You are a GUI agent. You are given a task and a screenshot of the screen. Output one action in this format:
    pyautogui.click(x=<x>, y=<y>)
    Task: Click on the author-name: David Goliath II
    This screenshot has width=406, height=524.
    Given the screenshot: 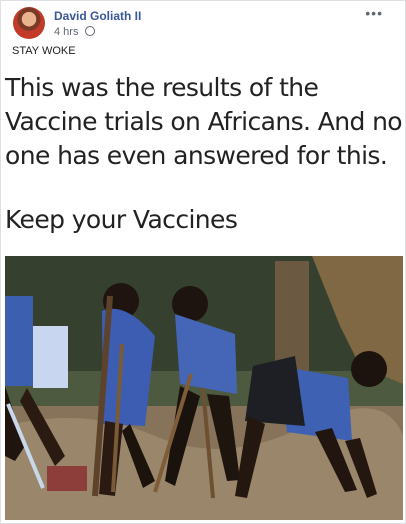 What is the action you would take?
    pyautogui.click(x=97, y=16)
    